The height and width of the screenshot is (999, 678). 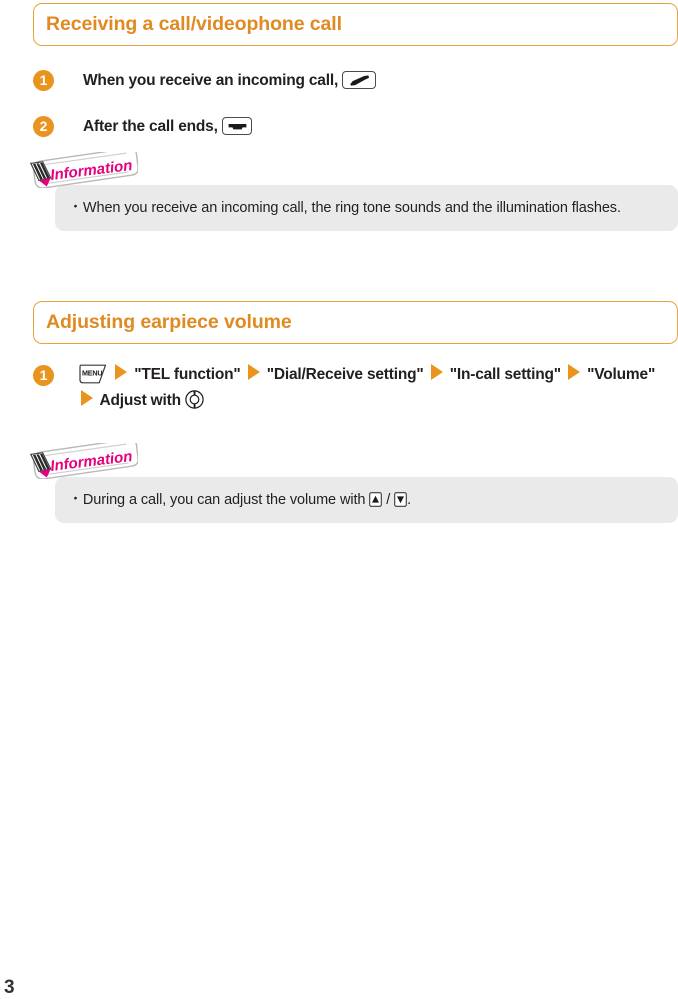 I want to click on section-heading-label: Receiving a call/videophone call, so click(x=194, y=23).